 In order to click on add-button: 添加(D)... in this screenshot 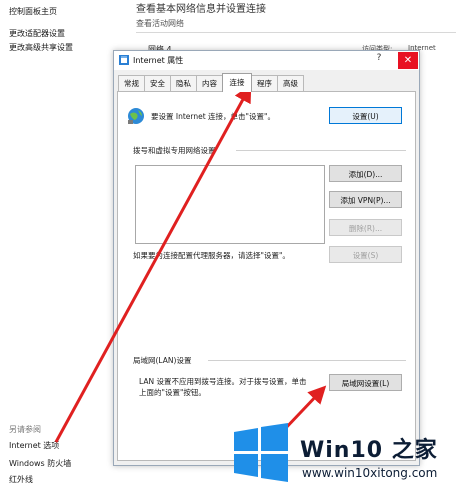, I will do `click(365, 173)`.